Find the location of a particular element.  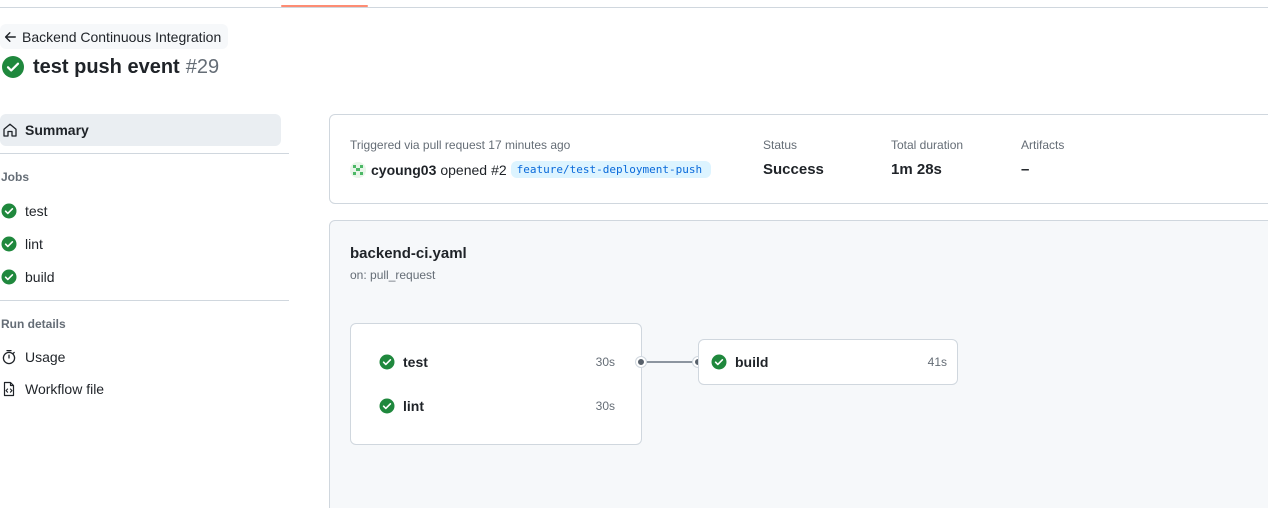

sidebar-item-job-build: build is located at coordinates (28, 277).